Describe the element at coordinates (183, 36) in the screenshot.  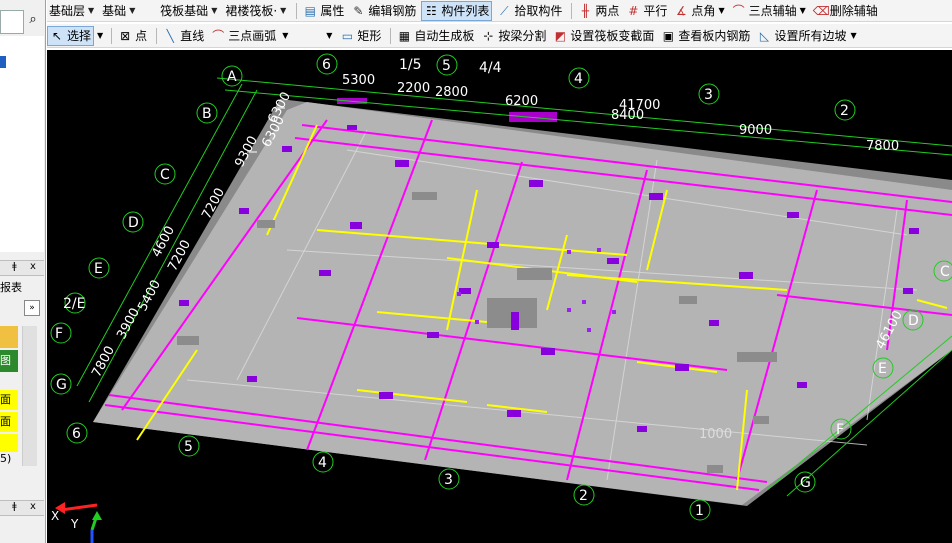
I see `line-button: ╲ 直线` at that location.